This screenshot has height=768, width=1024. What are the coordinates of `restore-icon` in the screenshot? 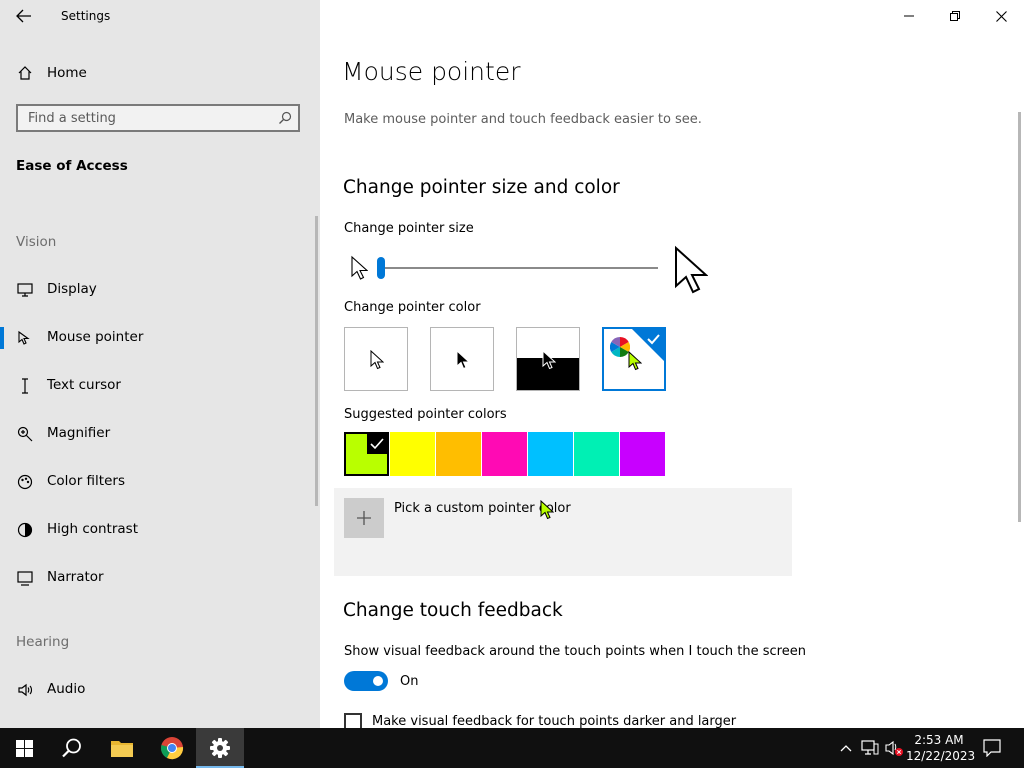 It's located at (955, 16).